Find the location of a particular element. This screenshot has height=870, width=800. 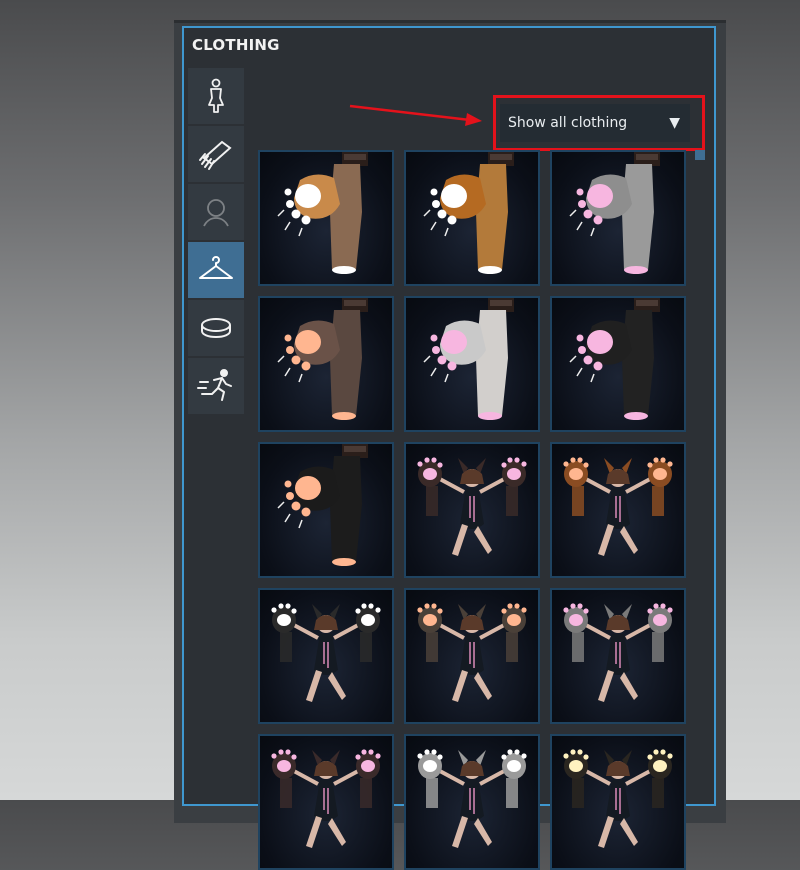

body-figure-icon is located at coordinates (216, 95).